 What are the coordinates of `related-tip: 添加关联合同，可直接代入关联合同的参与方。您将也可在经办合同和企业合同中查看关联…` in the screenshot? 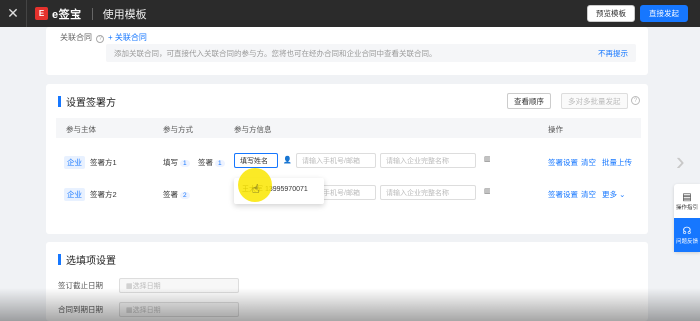 It's located at (371, 53).